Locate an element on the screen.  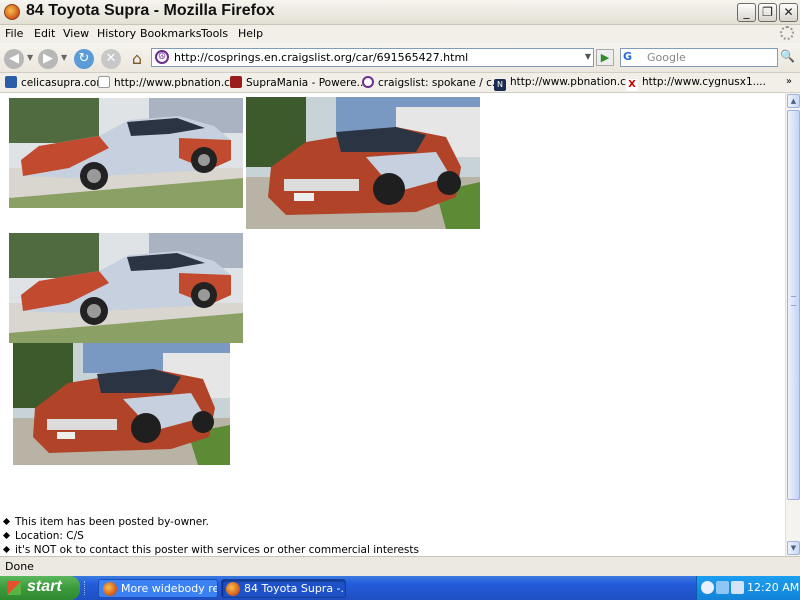
reload-icon: ↻ is located at coordinates (84, 59).